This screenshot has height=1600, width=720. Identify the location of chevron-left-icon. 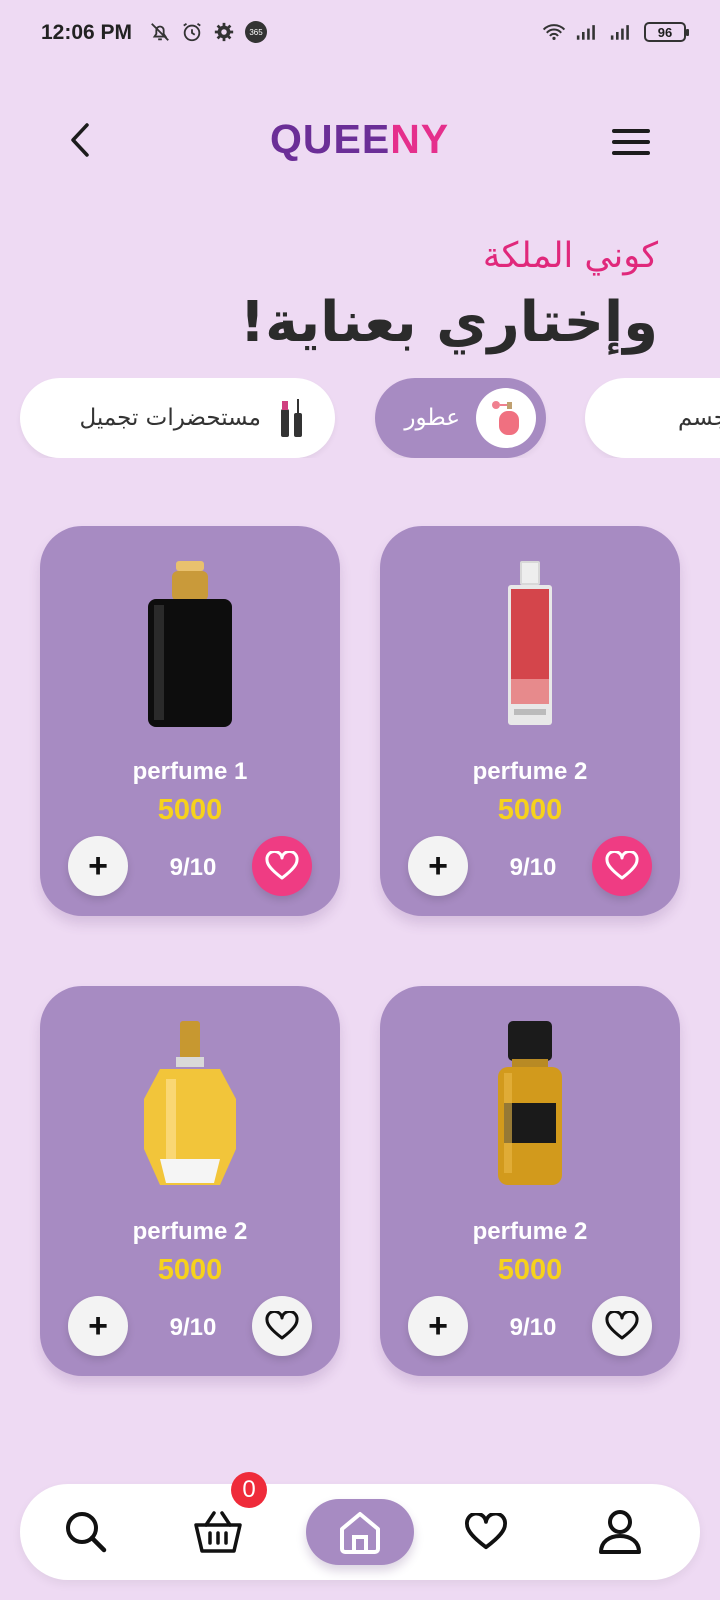
(80, 140).